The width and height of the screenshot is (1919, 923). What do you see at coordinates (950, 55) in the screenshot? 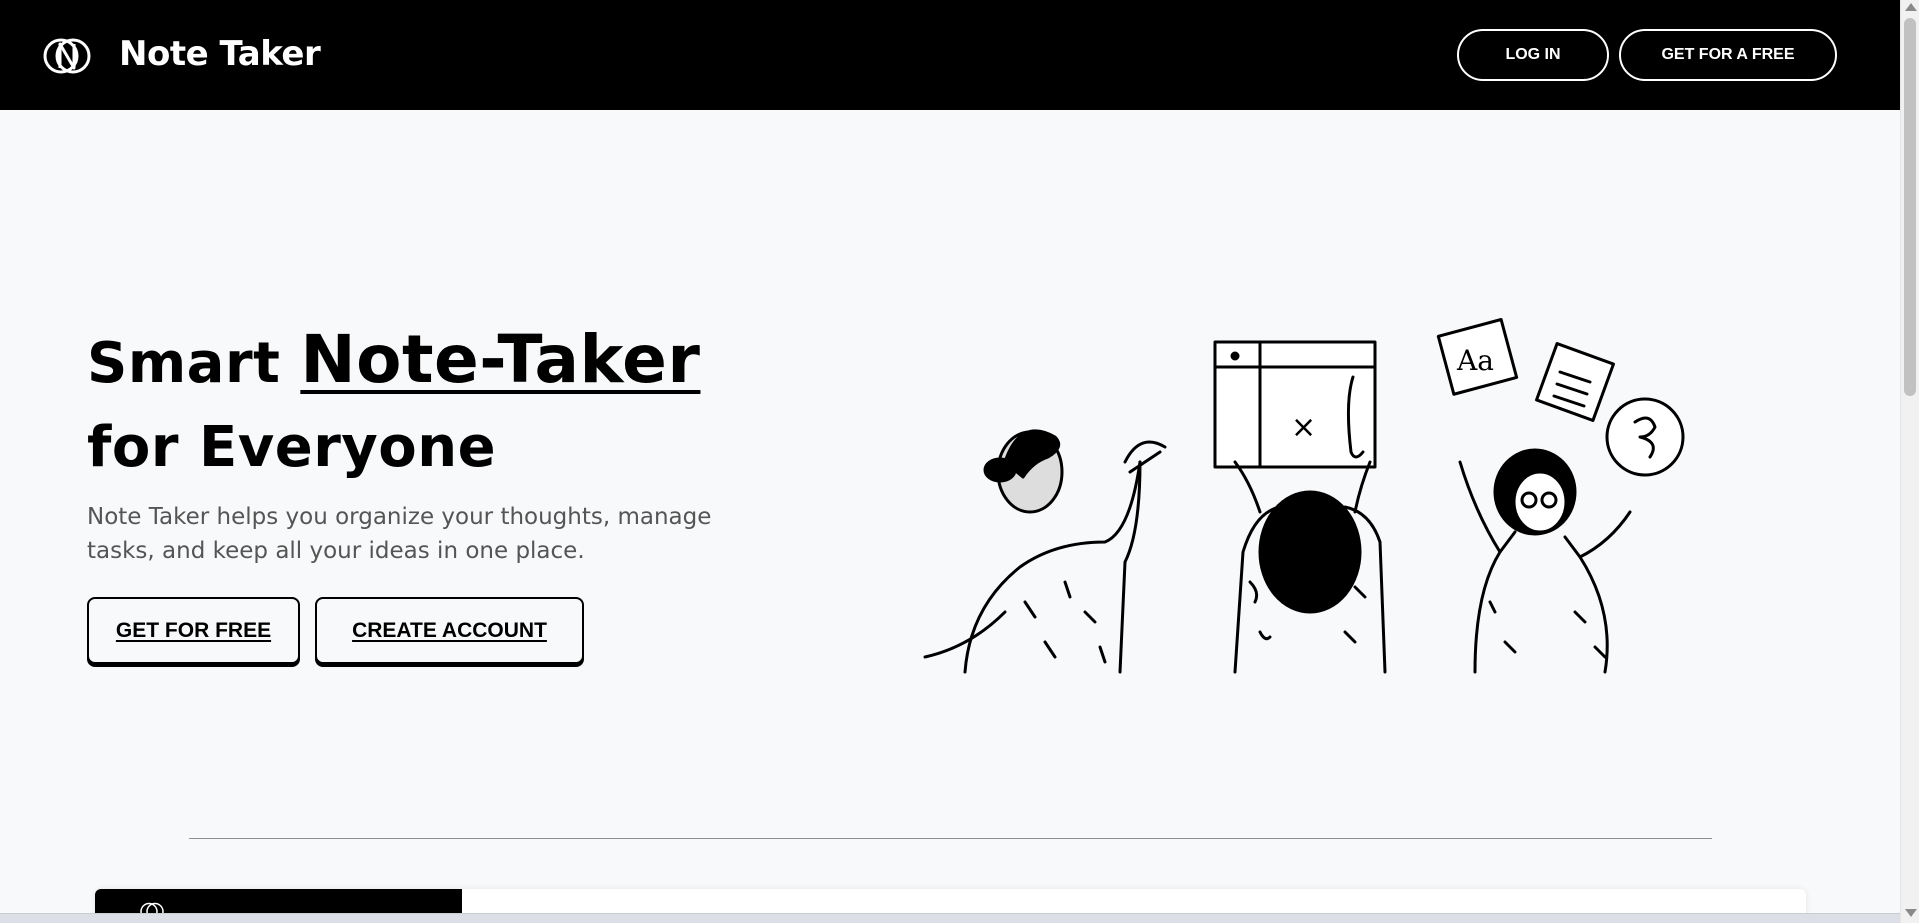
I see `top-navbar: Note Taker LOG IN GET FOR A FREE` at bounding box center [950, 55].